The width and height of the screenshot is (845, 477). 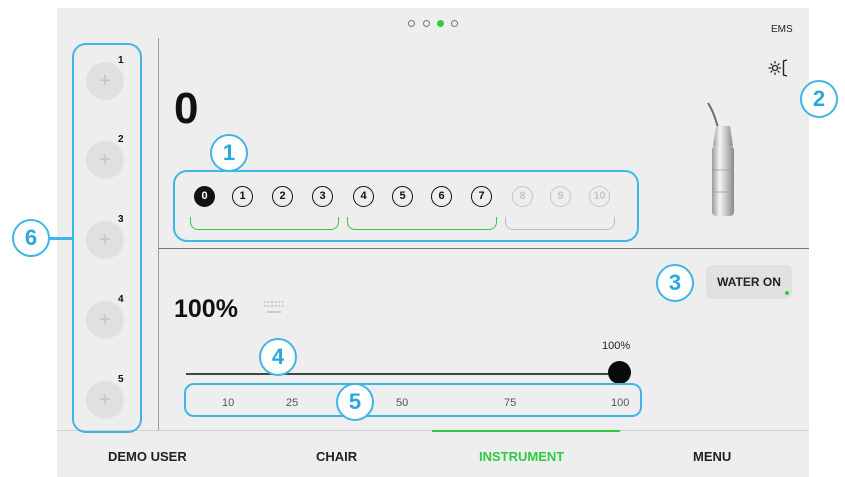 What do you see at coordinates (147, 456) in the screenshot?
I see `nav-demo-user: DEMO USER` at bounding box center [147, 456].